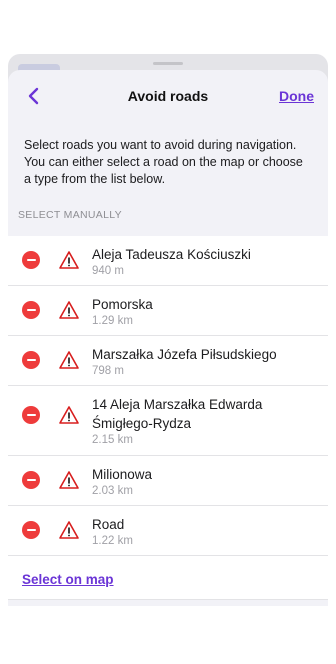 The image size is (336, 664). I want to click on select-on-map-link: Select on map, so click(68, 579).